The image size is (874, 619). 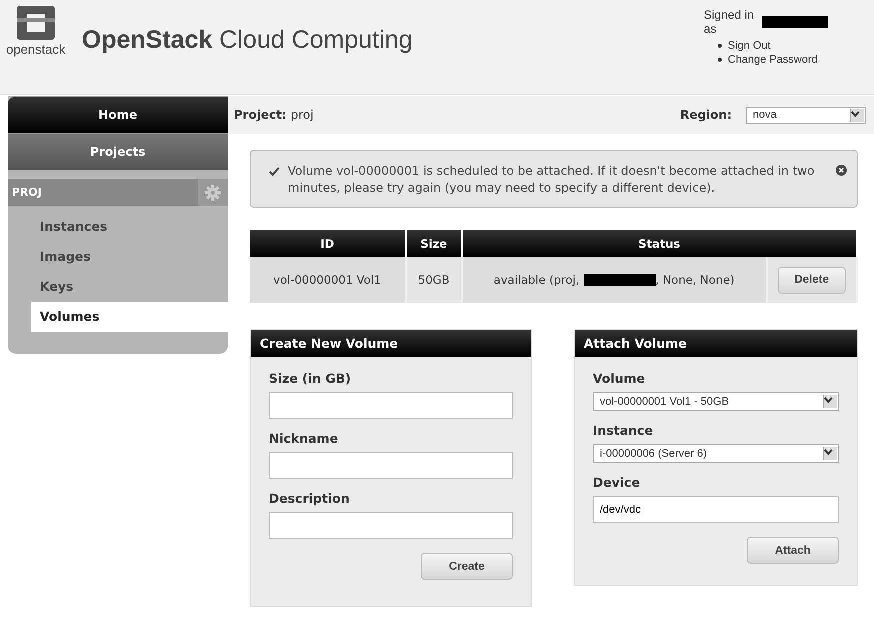 I want to click on create-button: Create, so click(x=467, y=566).